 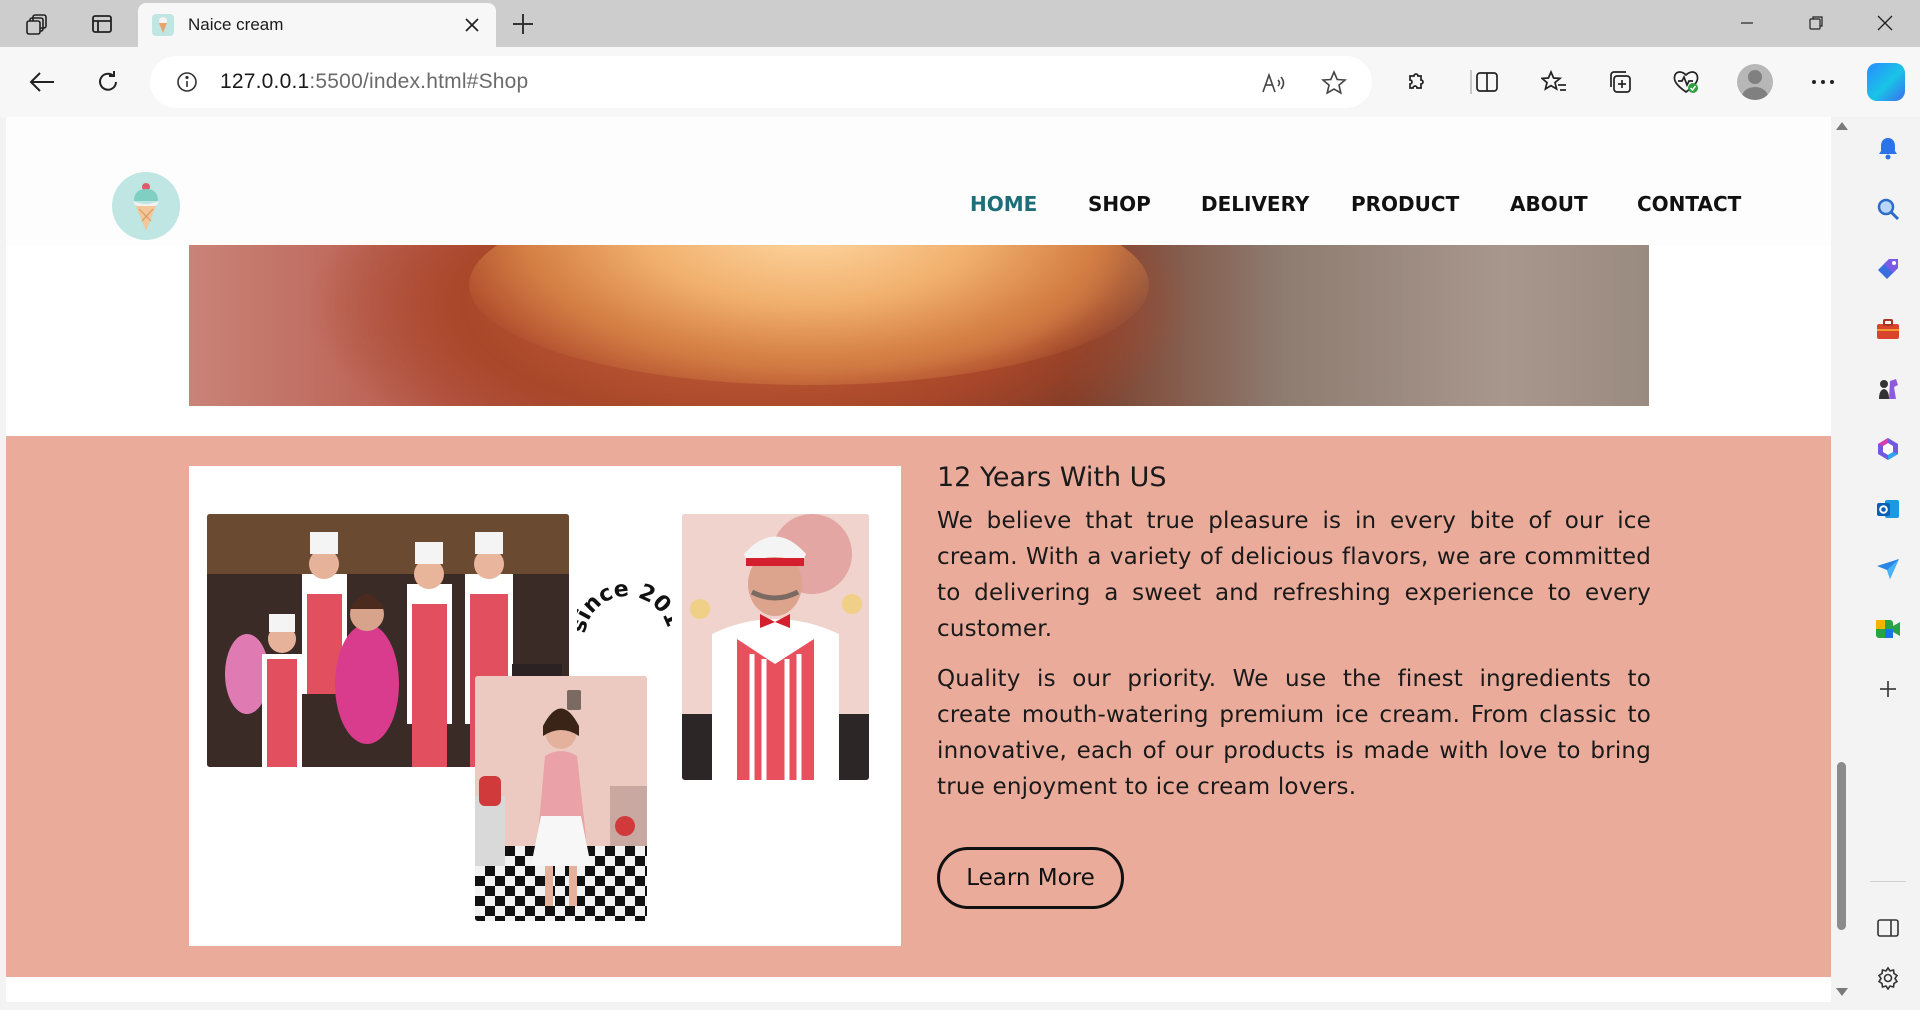 I want to click on hero-ice-cream-image, so click(x=919, y=325).